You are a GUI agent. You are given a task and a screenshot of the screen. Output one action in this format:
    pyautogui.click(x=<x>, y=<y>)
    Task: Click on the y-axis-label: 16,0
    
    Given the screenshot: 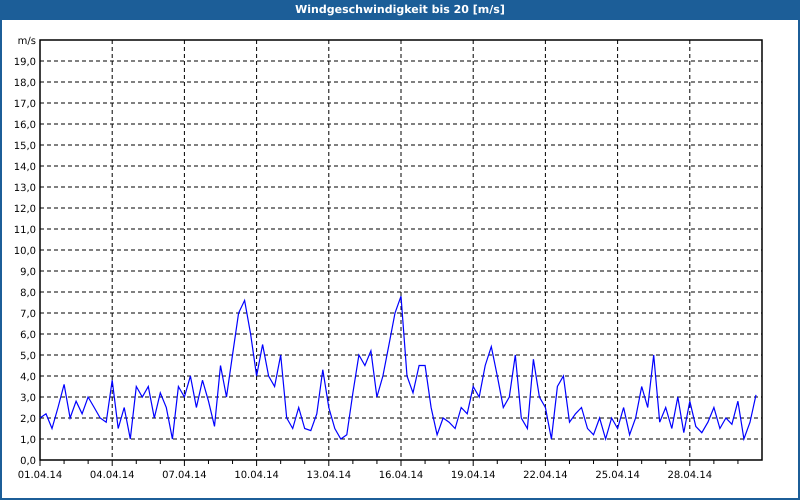 What is the action you would take?
    pyautogui.click(x=25, y=125)
    